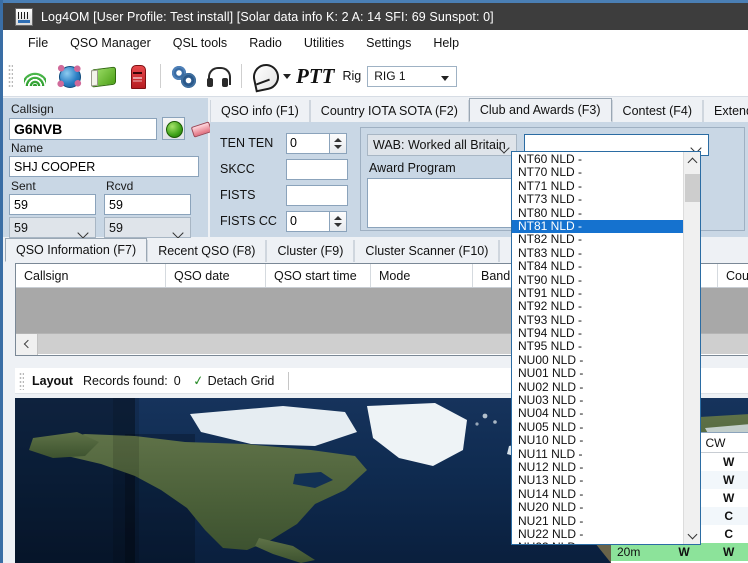  Describe the element at coordinates (597, 239) in the screenshot. I see `dropdown-item: NT82 NLD -` at that location.